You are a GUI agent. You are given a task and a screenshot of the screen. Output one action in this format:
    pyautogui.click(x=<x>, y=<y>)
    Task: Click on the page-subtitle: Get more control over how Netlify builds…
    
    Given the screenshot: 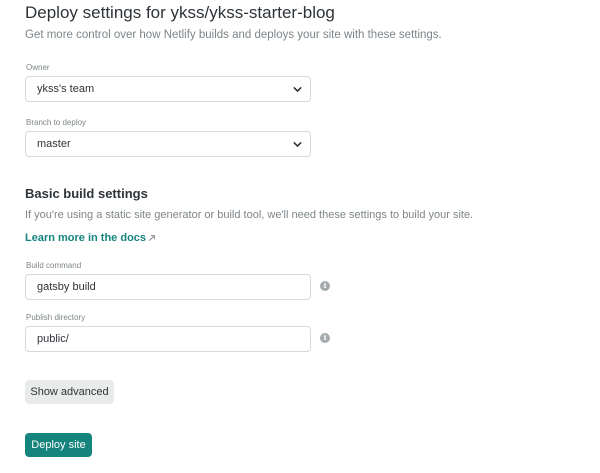 What is the action you would take?
    pyautogui.click(x=233, y=35)
    